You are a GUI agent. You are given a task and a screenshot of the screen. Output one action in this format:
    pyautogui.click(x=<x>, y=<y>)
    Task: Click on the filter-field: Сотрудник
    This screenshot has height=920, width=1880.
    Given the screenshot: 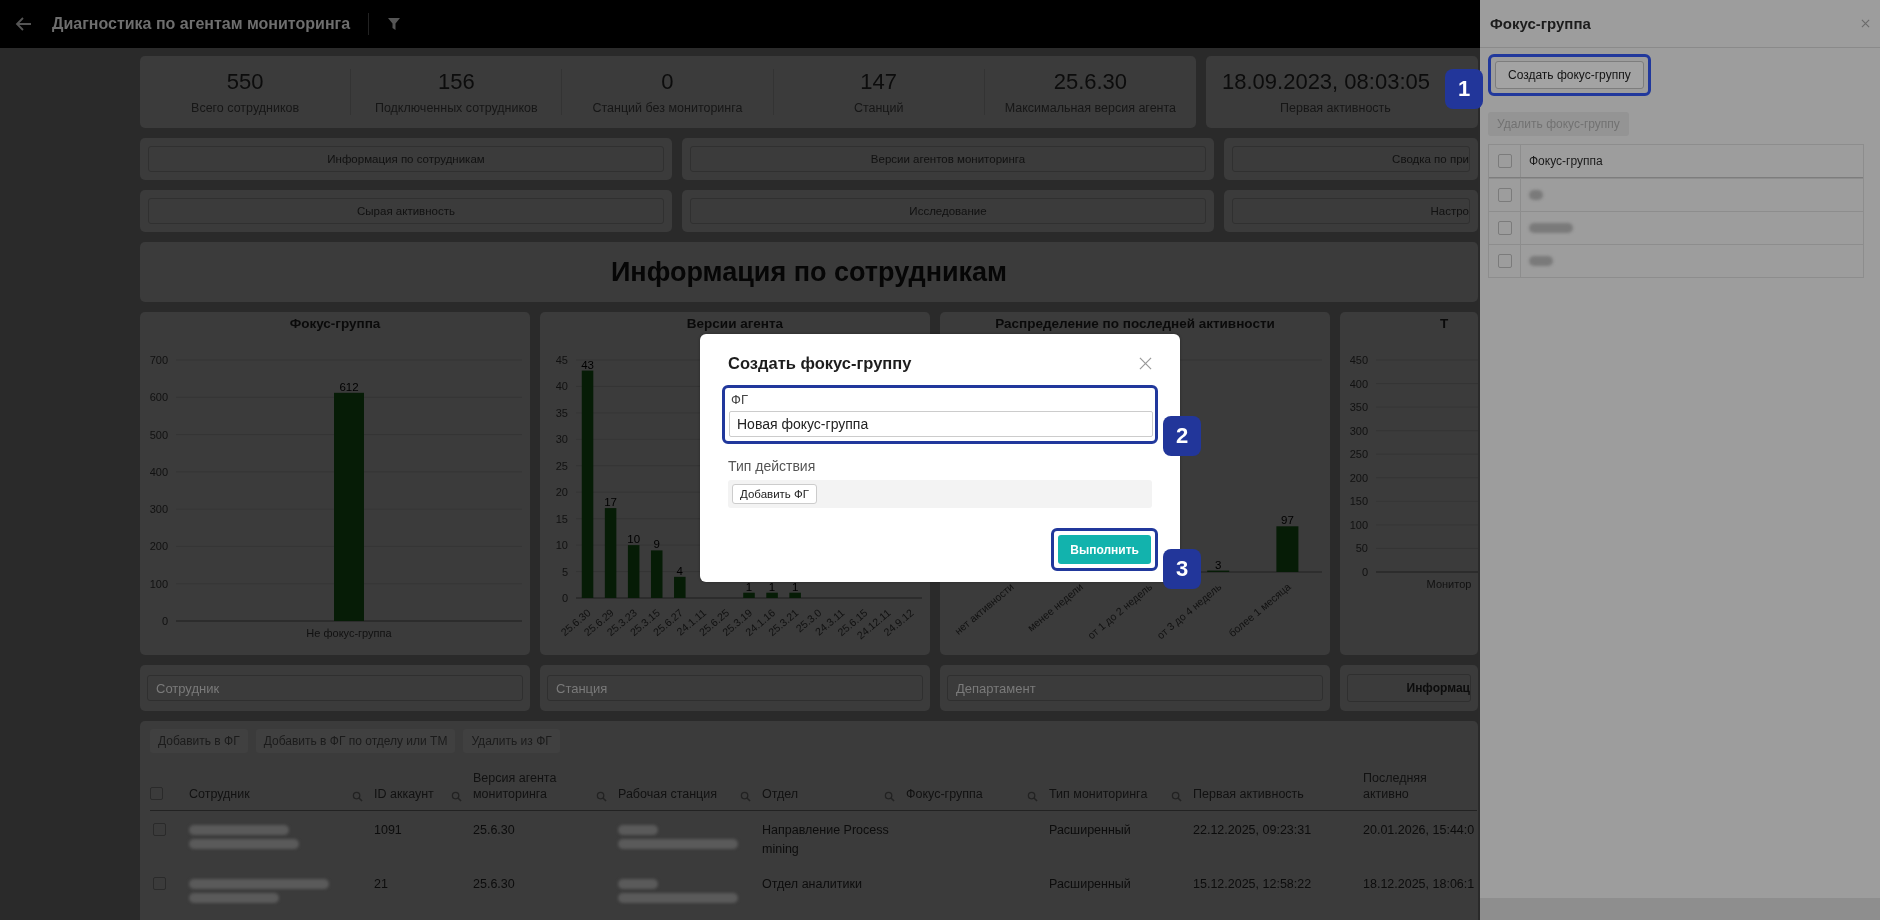 What is the action you would take?
    pyautogui.click(x=335, y=688)
    